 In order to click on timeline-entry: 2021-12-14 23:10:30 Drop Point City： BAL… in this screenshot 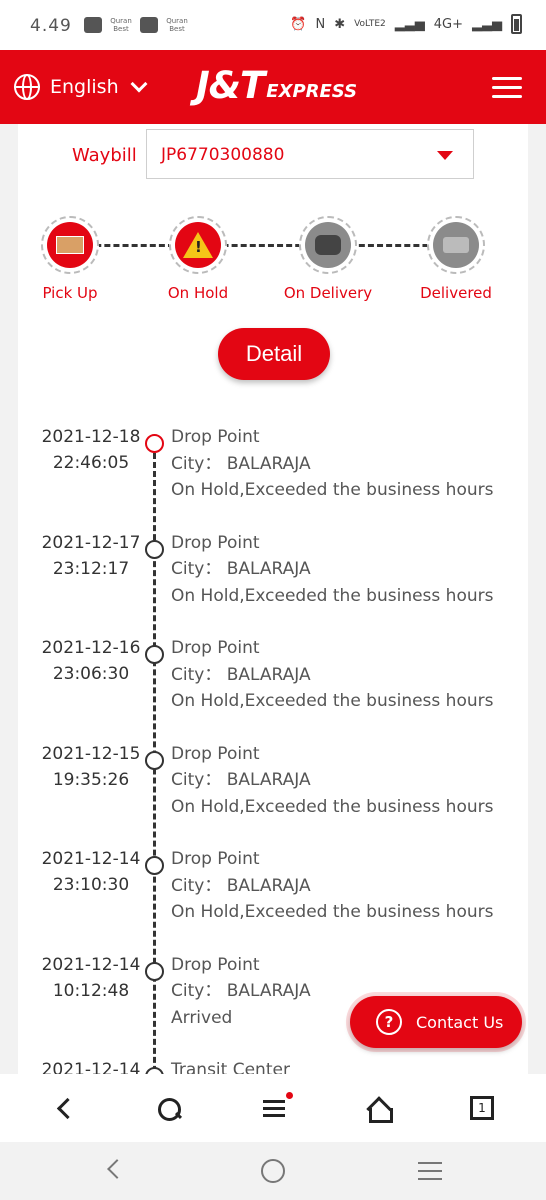, I will do `click(273, 886)`.